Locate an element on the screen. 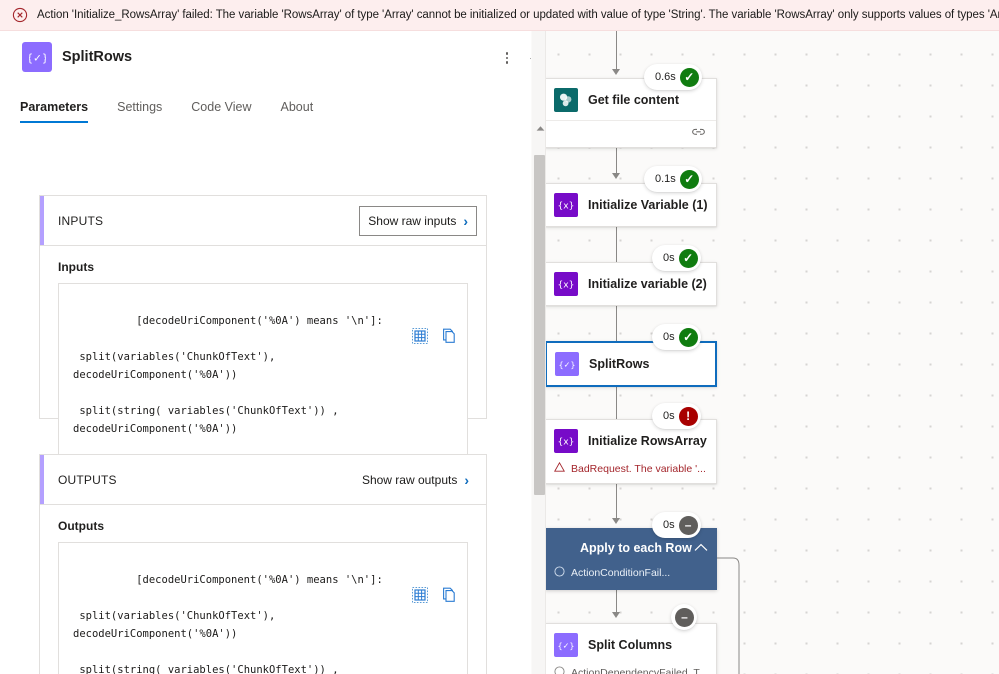  scroll-up-arrow-icon is located at coordinates (540, 128).